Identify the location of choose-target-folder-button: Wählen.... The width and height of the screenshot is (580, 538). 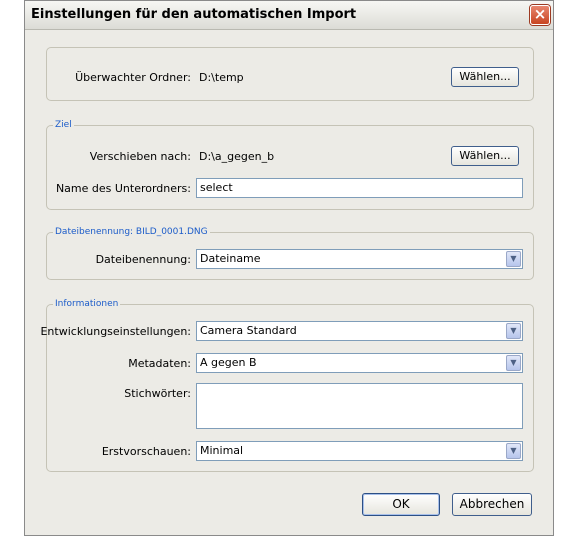
(485, 156).